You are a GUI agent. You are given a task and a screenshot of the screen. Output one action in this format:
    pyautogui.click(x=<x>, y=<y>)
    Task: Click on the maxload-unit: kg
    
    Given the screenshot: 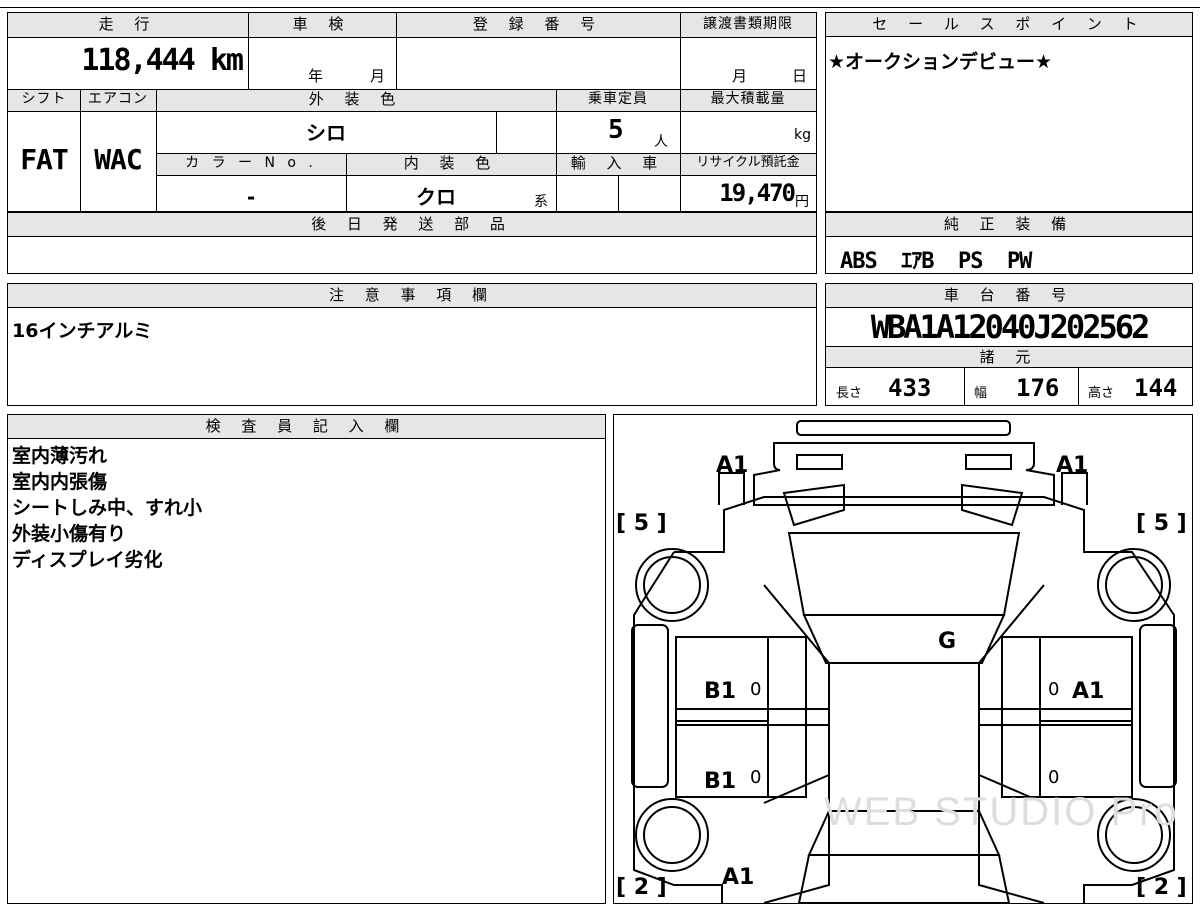 What is the action you would take?
    pyautogui.click(x=802, y=135)
    